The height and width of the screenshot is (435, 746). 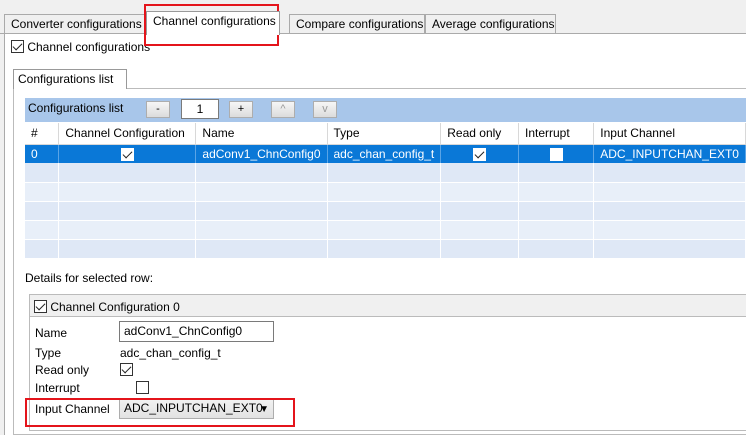 I want to click on read-only-checkbox, so click(x=126, y=370).